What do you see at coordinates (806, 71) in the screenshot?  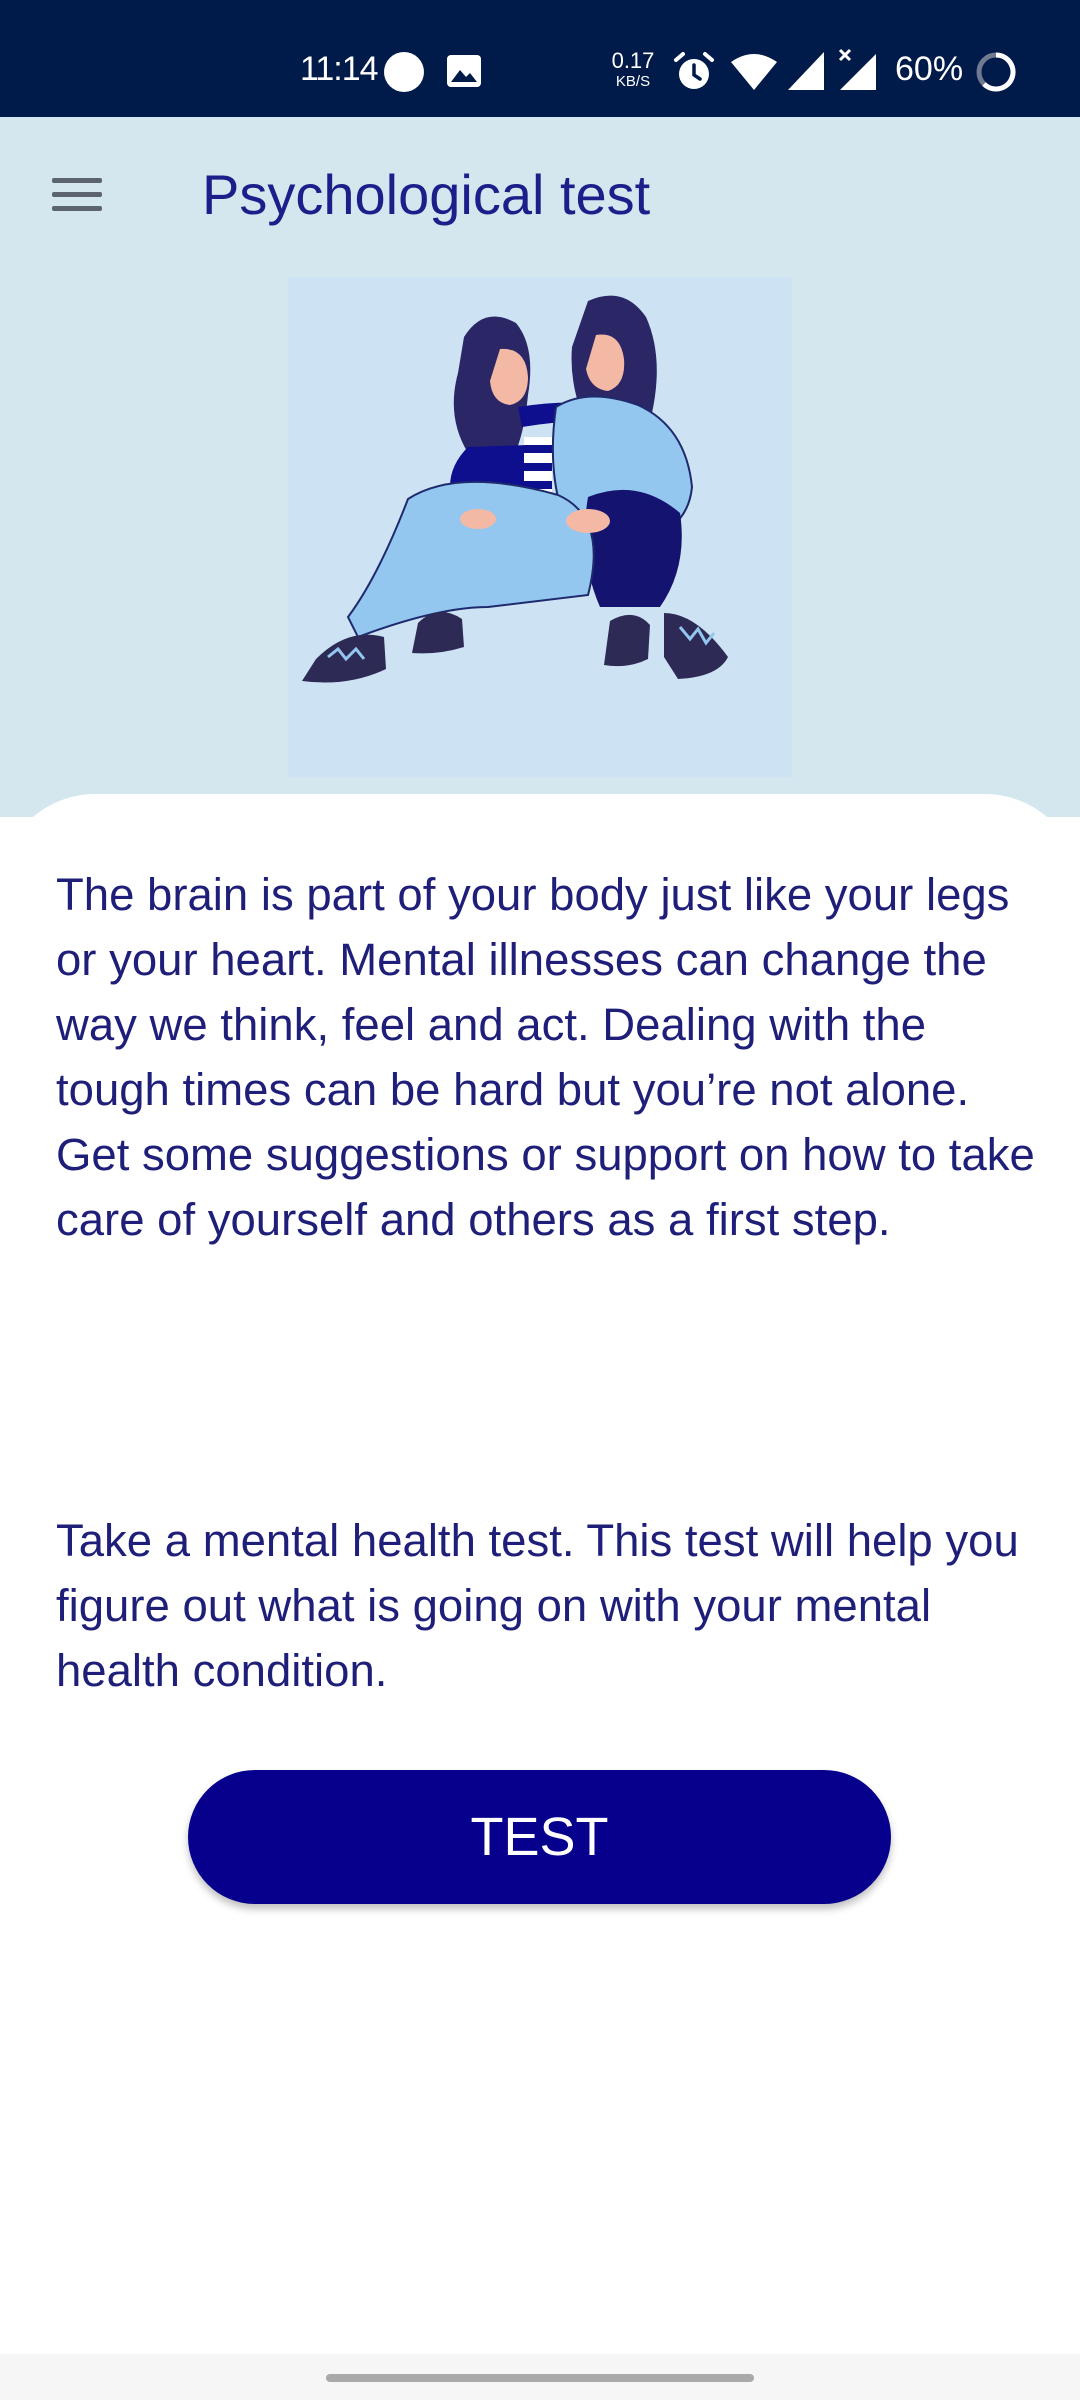 I see `signal-icon` at bounding box center [806, 71].